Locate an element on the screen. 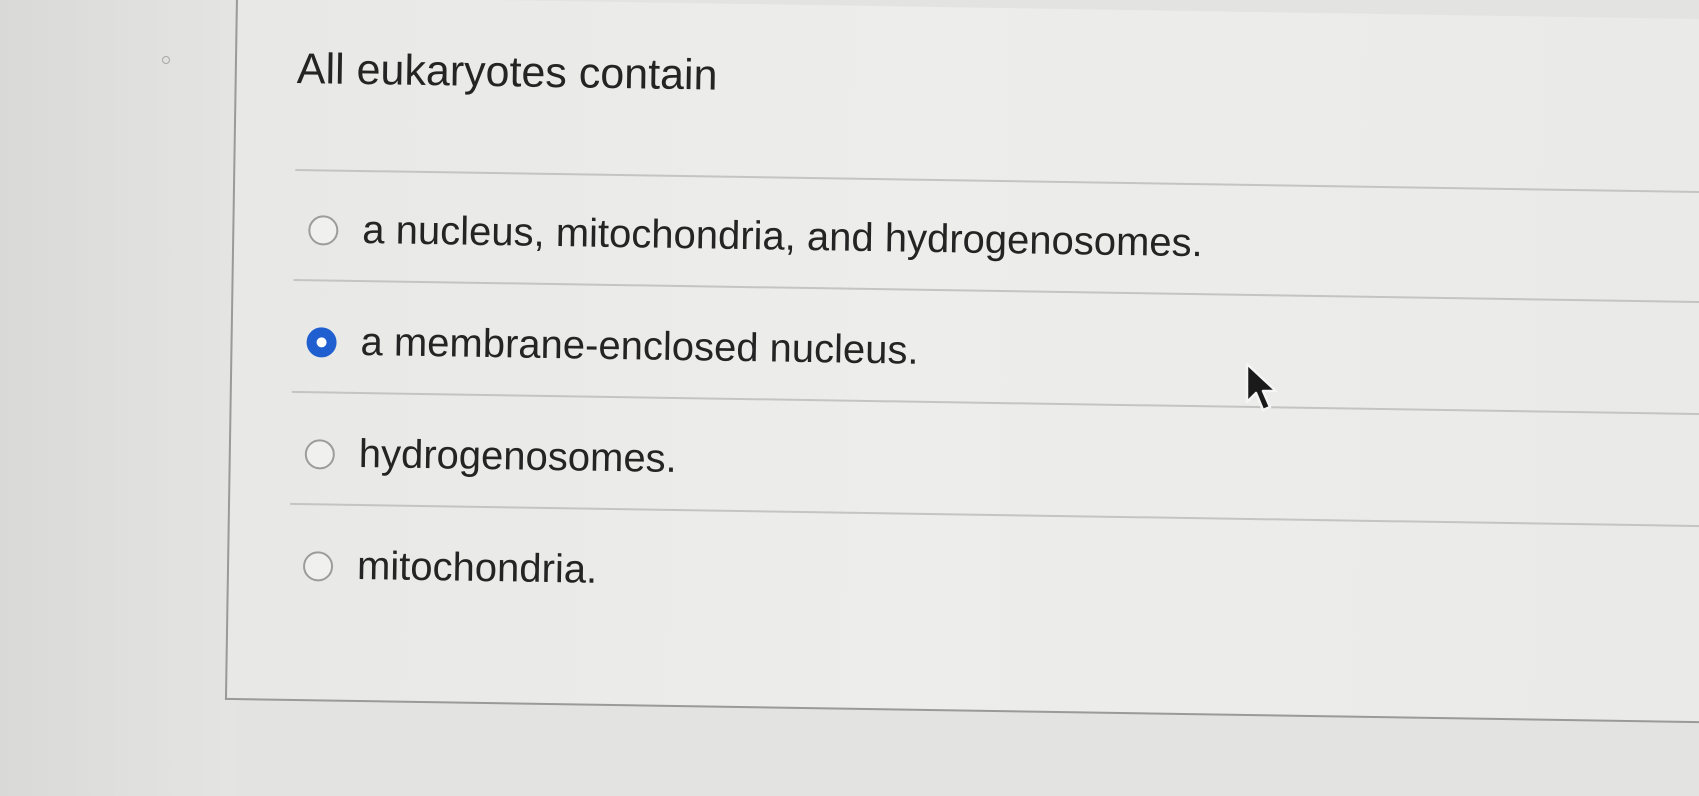 The image size is (1699, 796). option-label: a membrane-enclosed nucleus. is located at coordinates (639, 346).